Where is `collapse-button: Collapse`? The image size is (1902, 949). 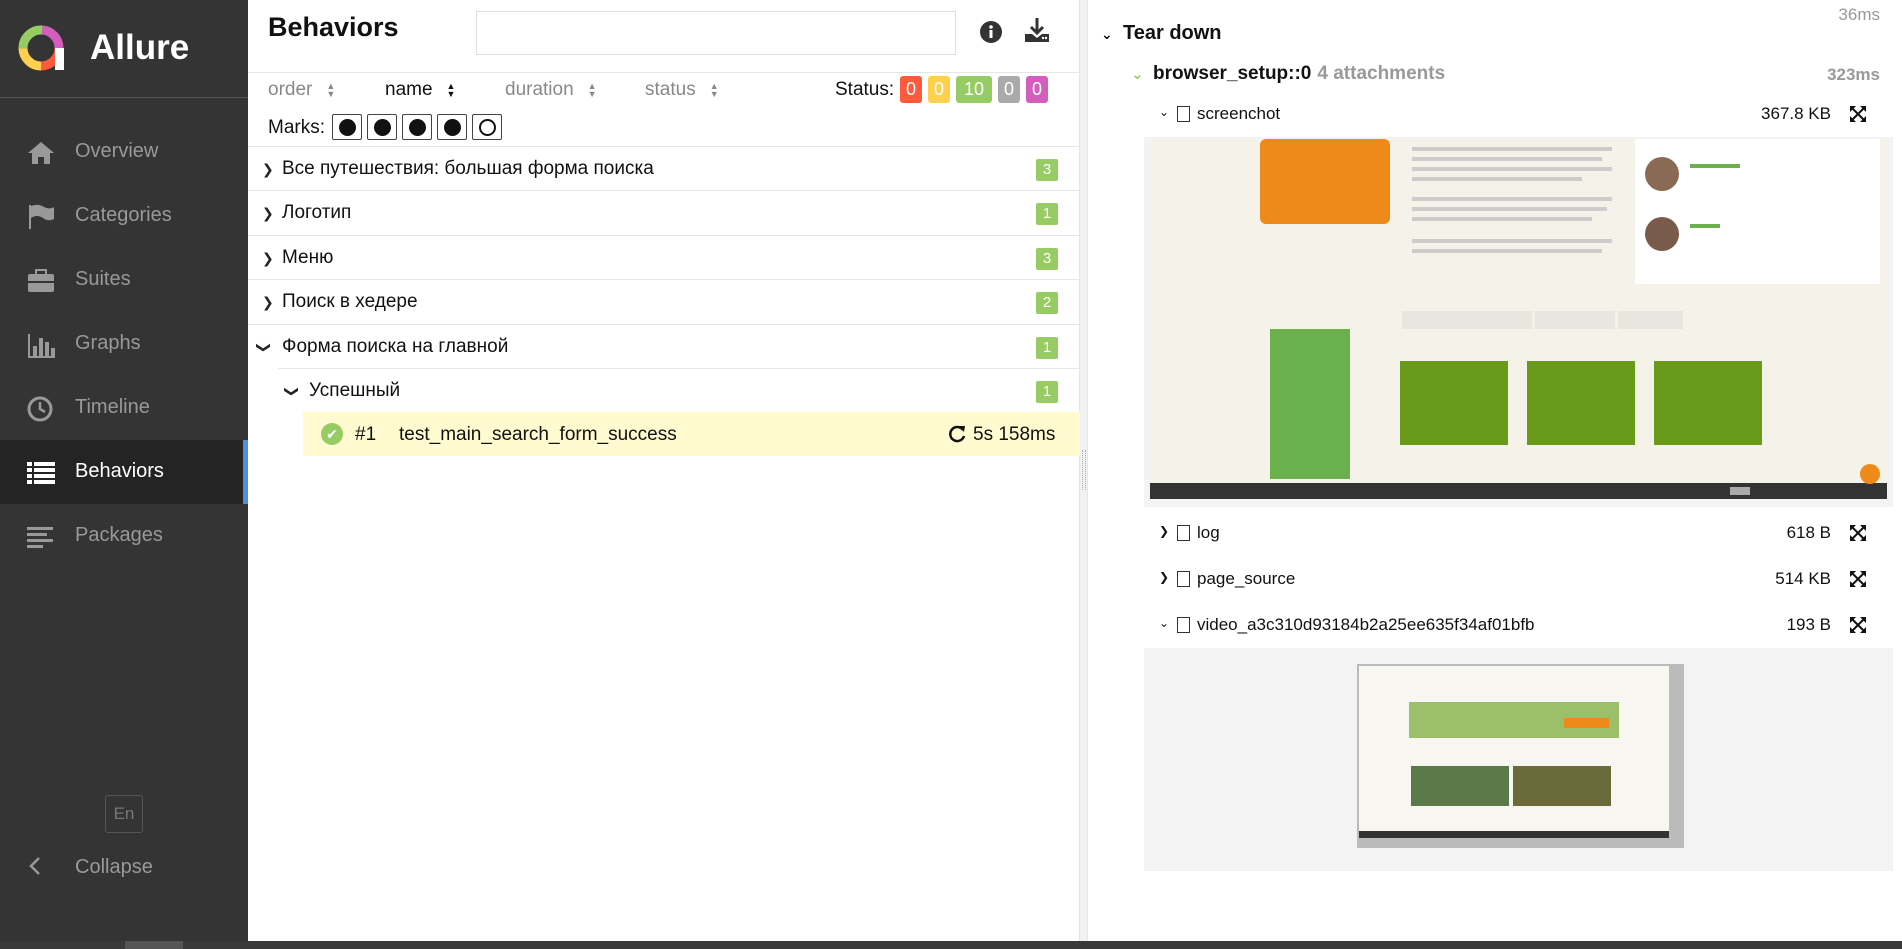 collapse-button: Collapse is located at coordinates (90, 869).